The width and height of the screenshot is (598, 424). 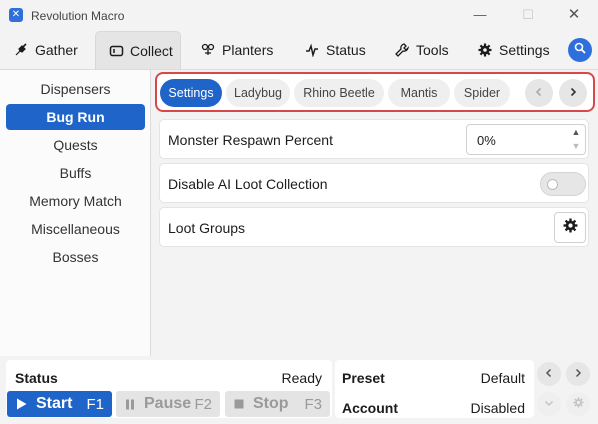 I want to click on start-button: Start F1, so click(x=59, y=404).